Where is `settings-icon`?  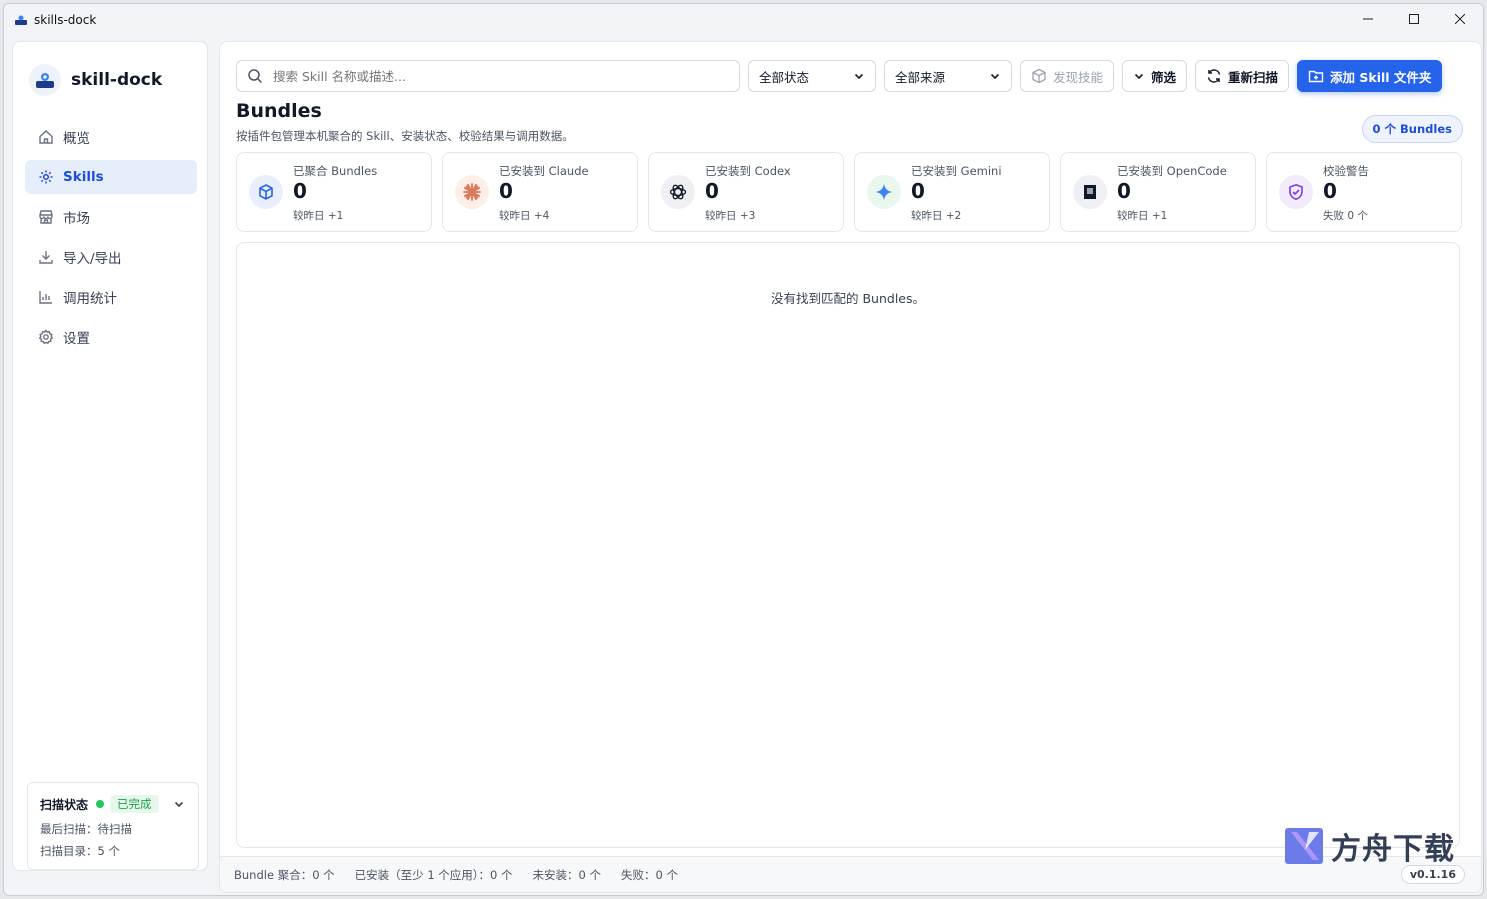 settings-icon is located at coordinates (46, 337).